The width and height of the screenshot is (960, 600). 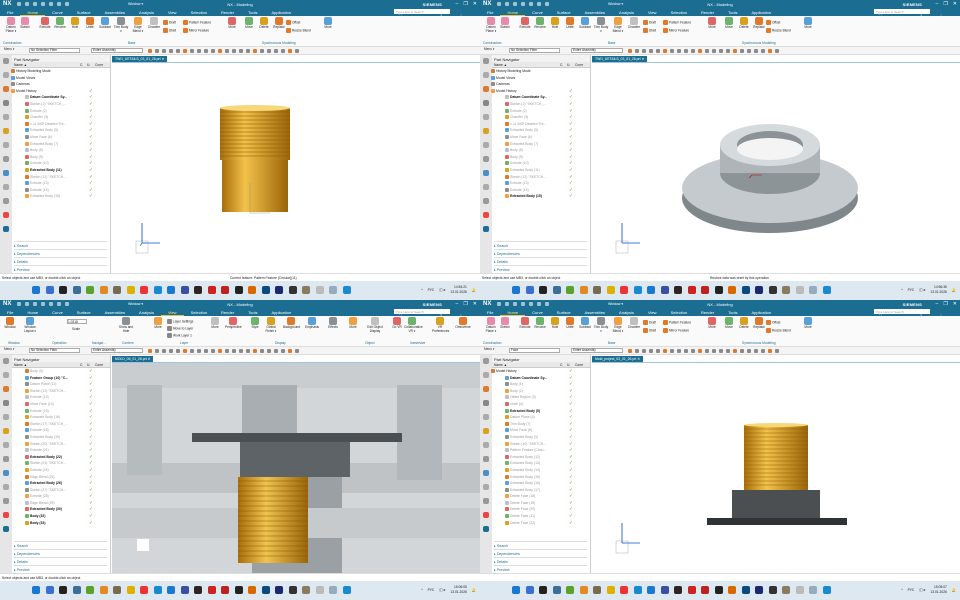 What do you see at coordinates (541, 490) in the screenshot?
I see `tree-node: Extracted Body (17) ✓` at bounding box center [541, 490].